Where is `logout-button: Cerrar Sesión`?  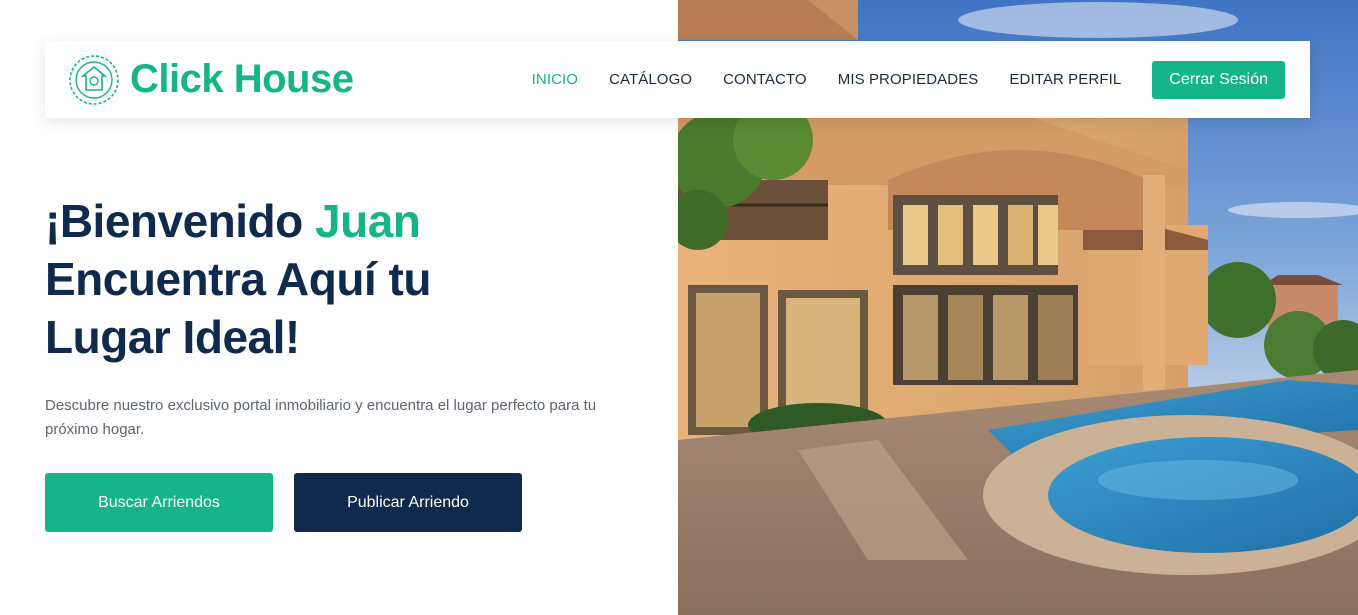 logout-button: Cerrar Sesión is located at coordinates (1218, 79).